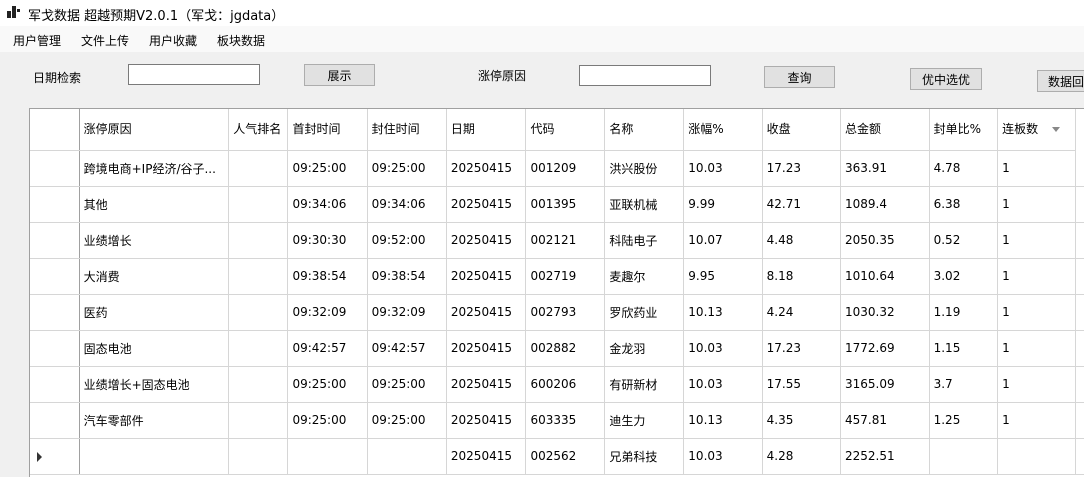 This screenshot has width=1084, height=477. I want to click on col-header-consecutive-limit: 连板数, so click(1037, 129).